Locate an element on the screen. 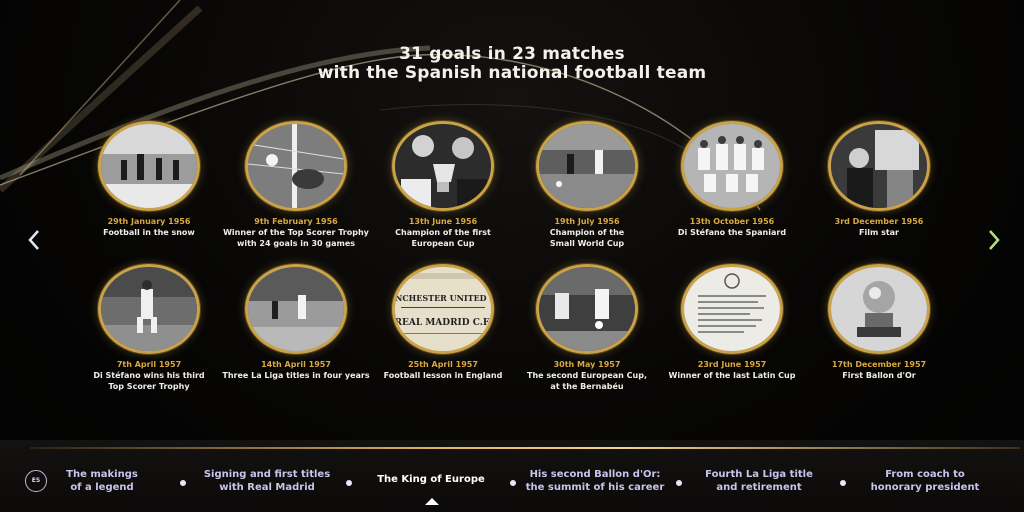 The width and height of the screenshot is (1024, 512). newspaper-line-2: REAL MADRID C.F. is located at coordinates (443, 323).